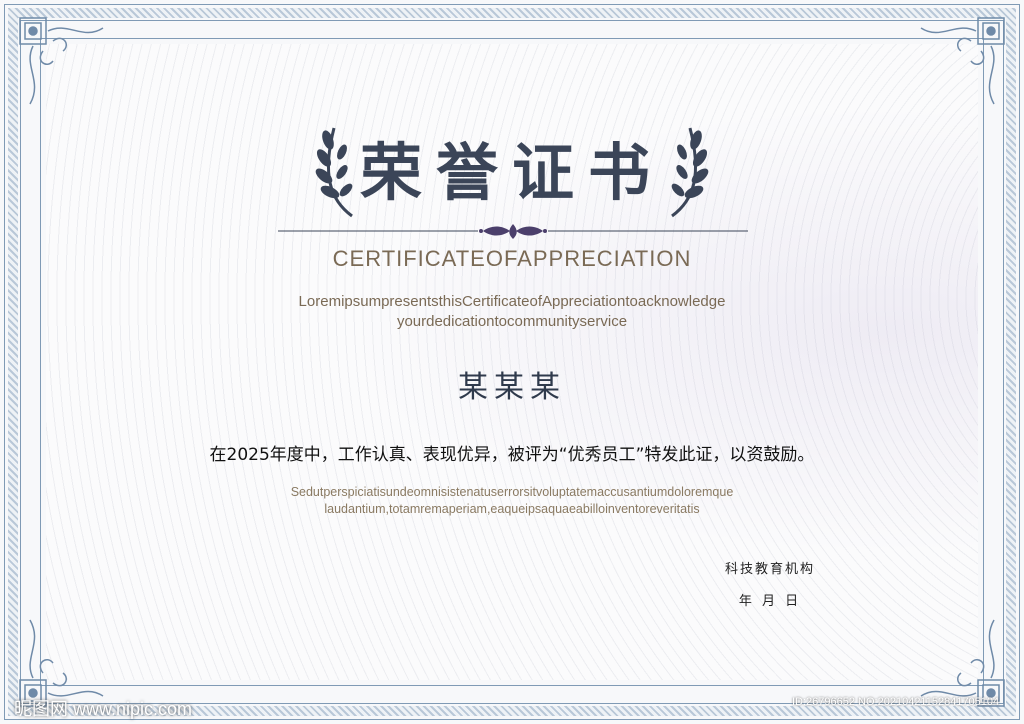 The image size is (1024, 724). Describe the element at coordinates (513, 231) in the screenshot. I see `flourish-ornament-icon` at that location.